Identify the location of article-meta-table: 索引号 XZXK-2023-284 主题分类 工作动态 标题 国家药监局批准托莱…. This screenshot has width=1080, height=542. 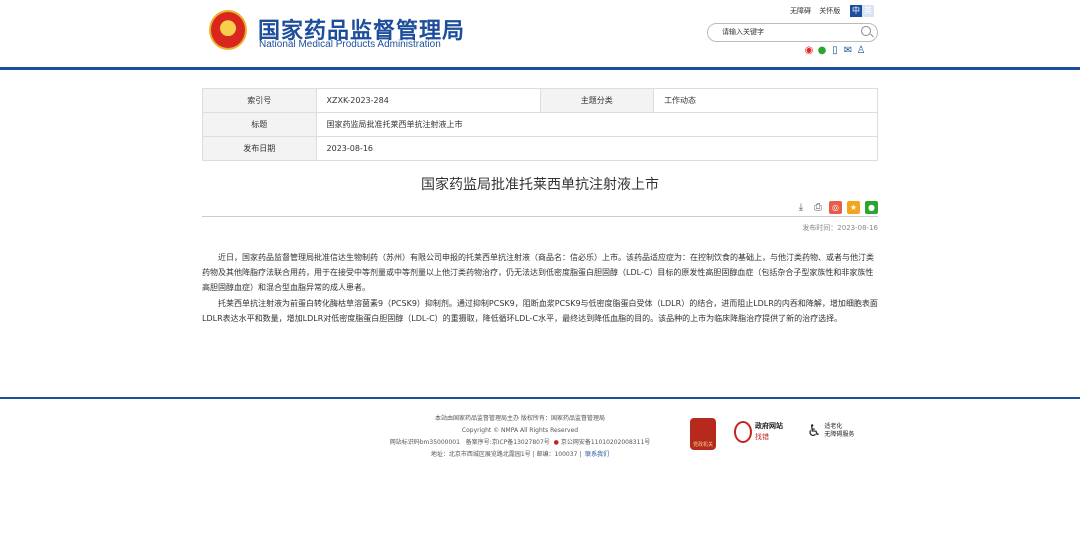
(540, 124).